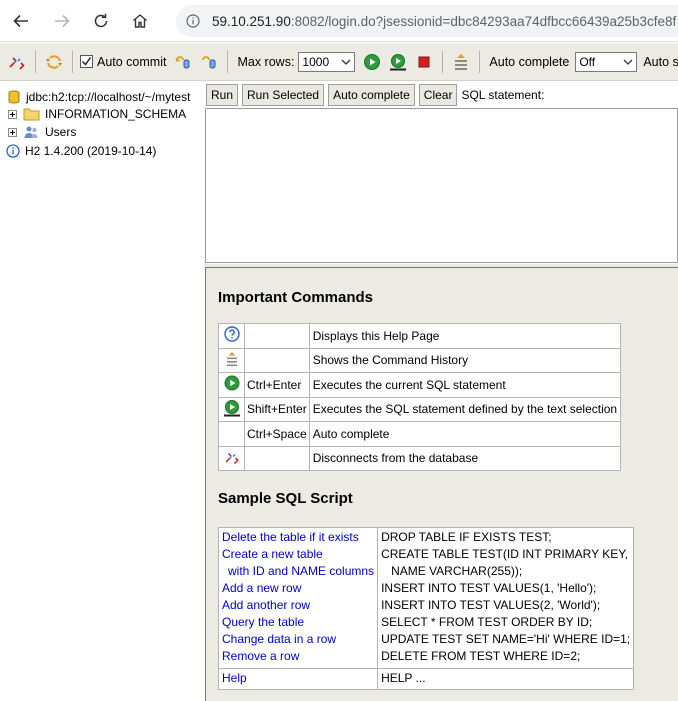  Describe the element at coordinates (420, 360) in the screenshot. I see `table-row: Shows the Command History` at that location.